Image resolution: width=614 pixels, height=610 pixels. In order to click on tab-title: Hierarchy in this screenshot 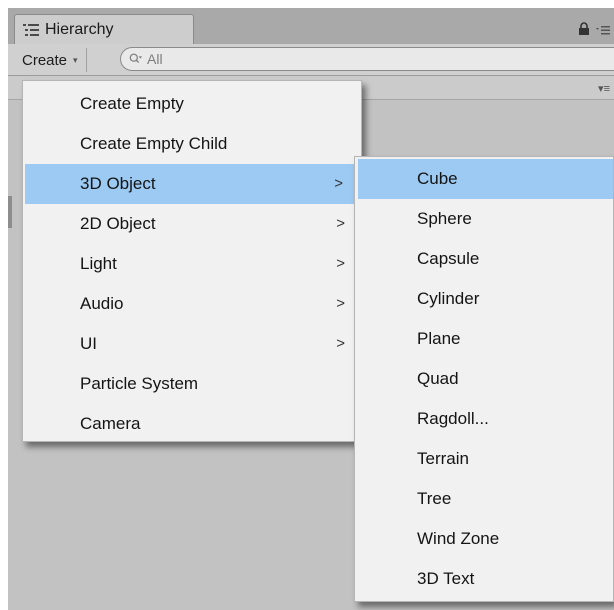, I will do `click(79, 29)`.